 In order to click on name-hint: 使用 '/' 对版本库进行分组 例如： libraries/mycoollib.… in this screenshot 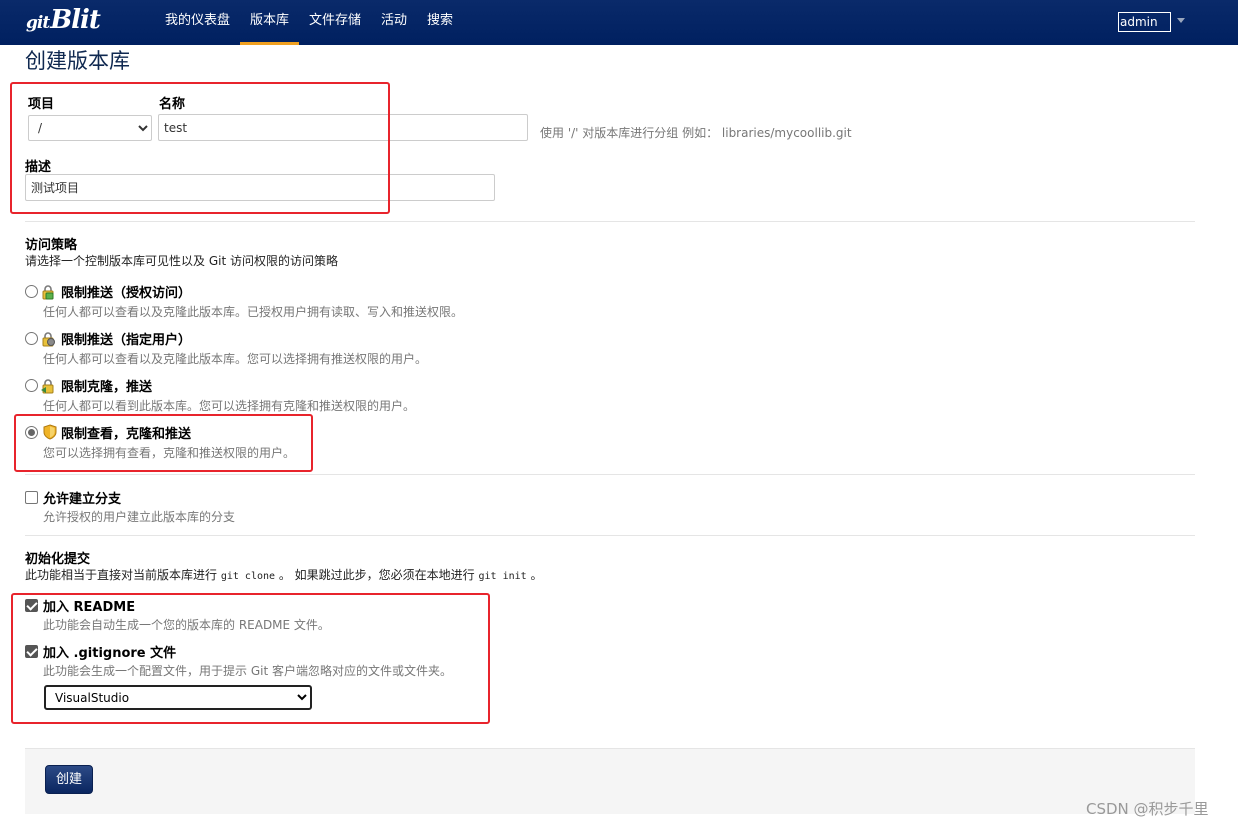, I will do `click(696, 133)`.